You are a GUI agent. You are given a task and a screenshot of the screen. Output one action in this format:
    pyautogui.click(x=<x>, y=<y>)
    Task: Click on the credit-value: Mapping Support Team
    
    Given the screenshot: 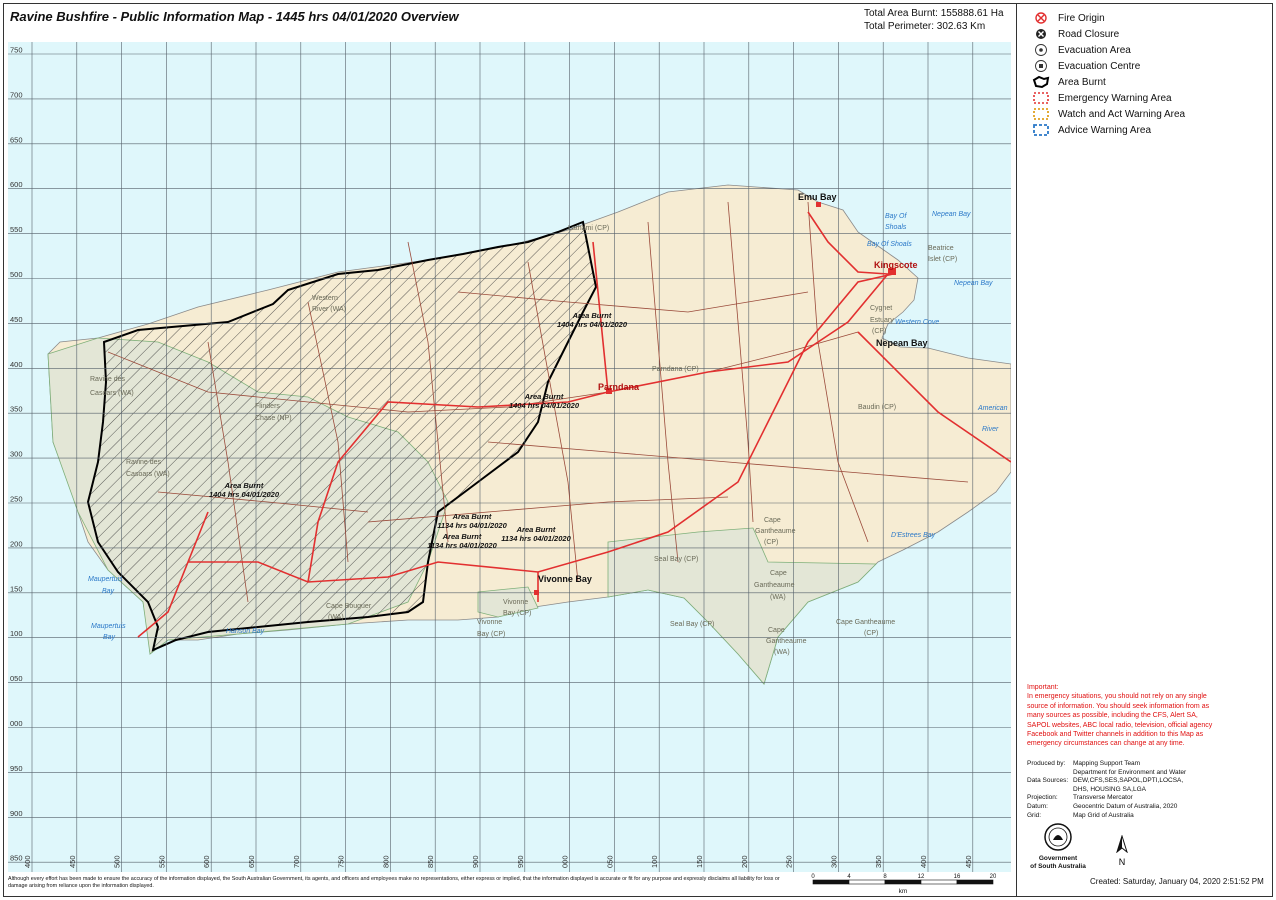 What is the action you would take?
    pyautogui.click(x=1107, y=763)
    